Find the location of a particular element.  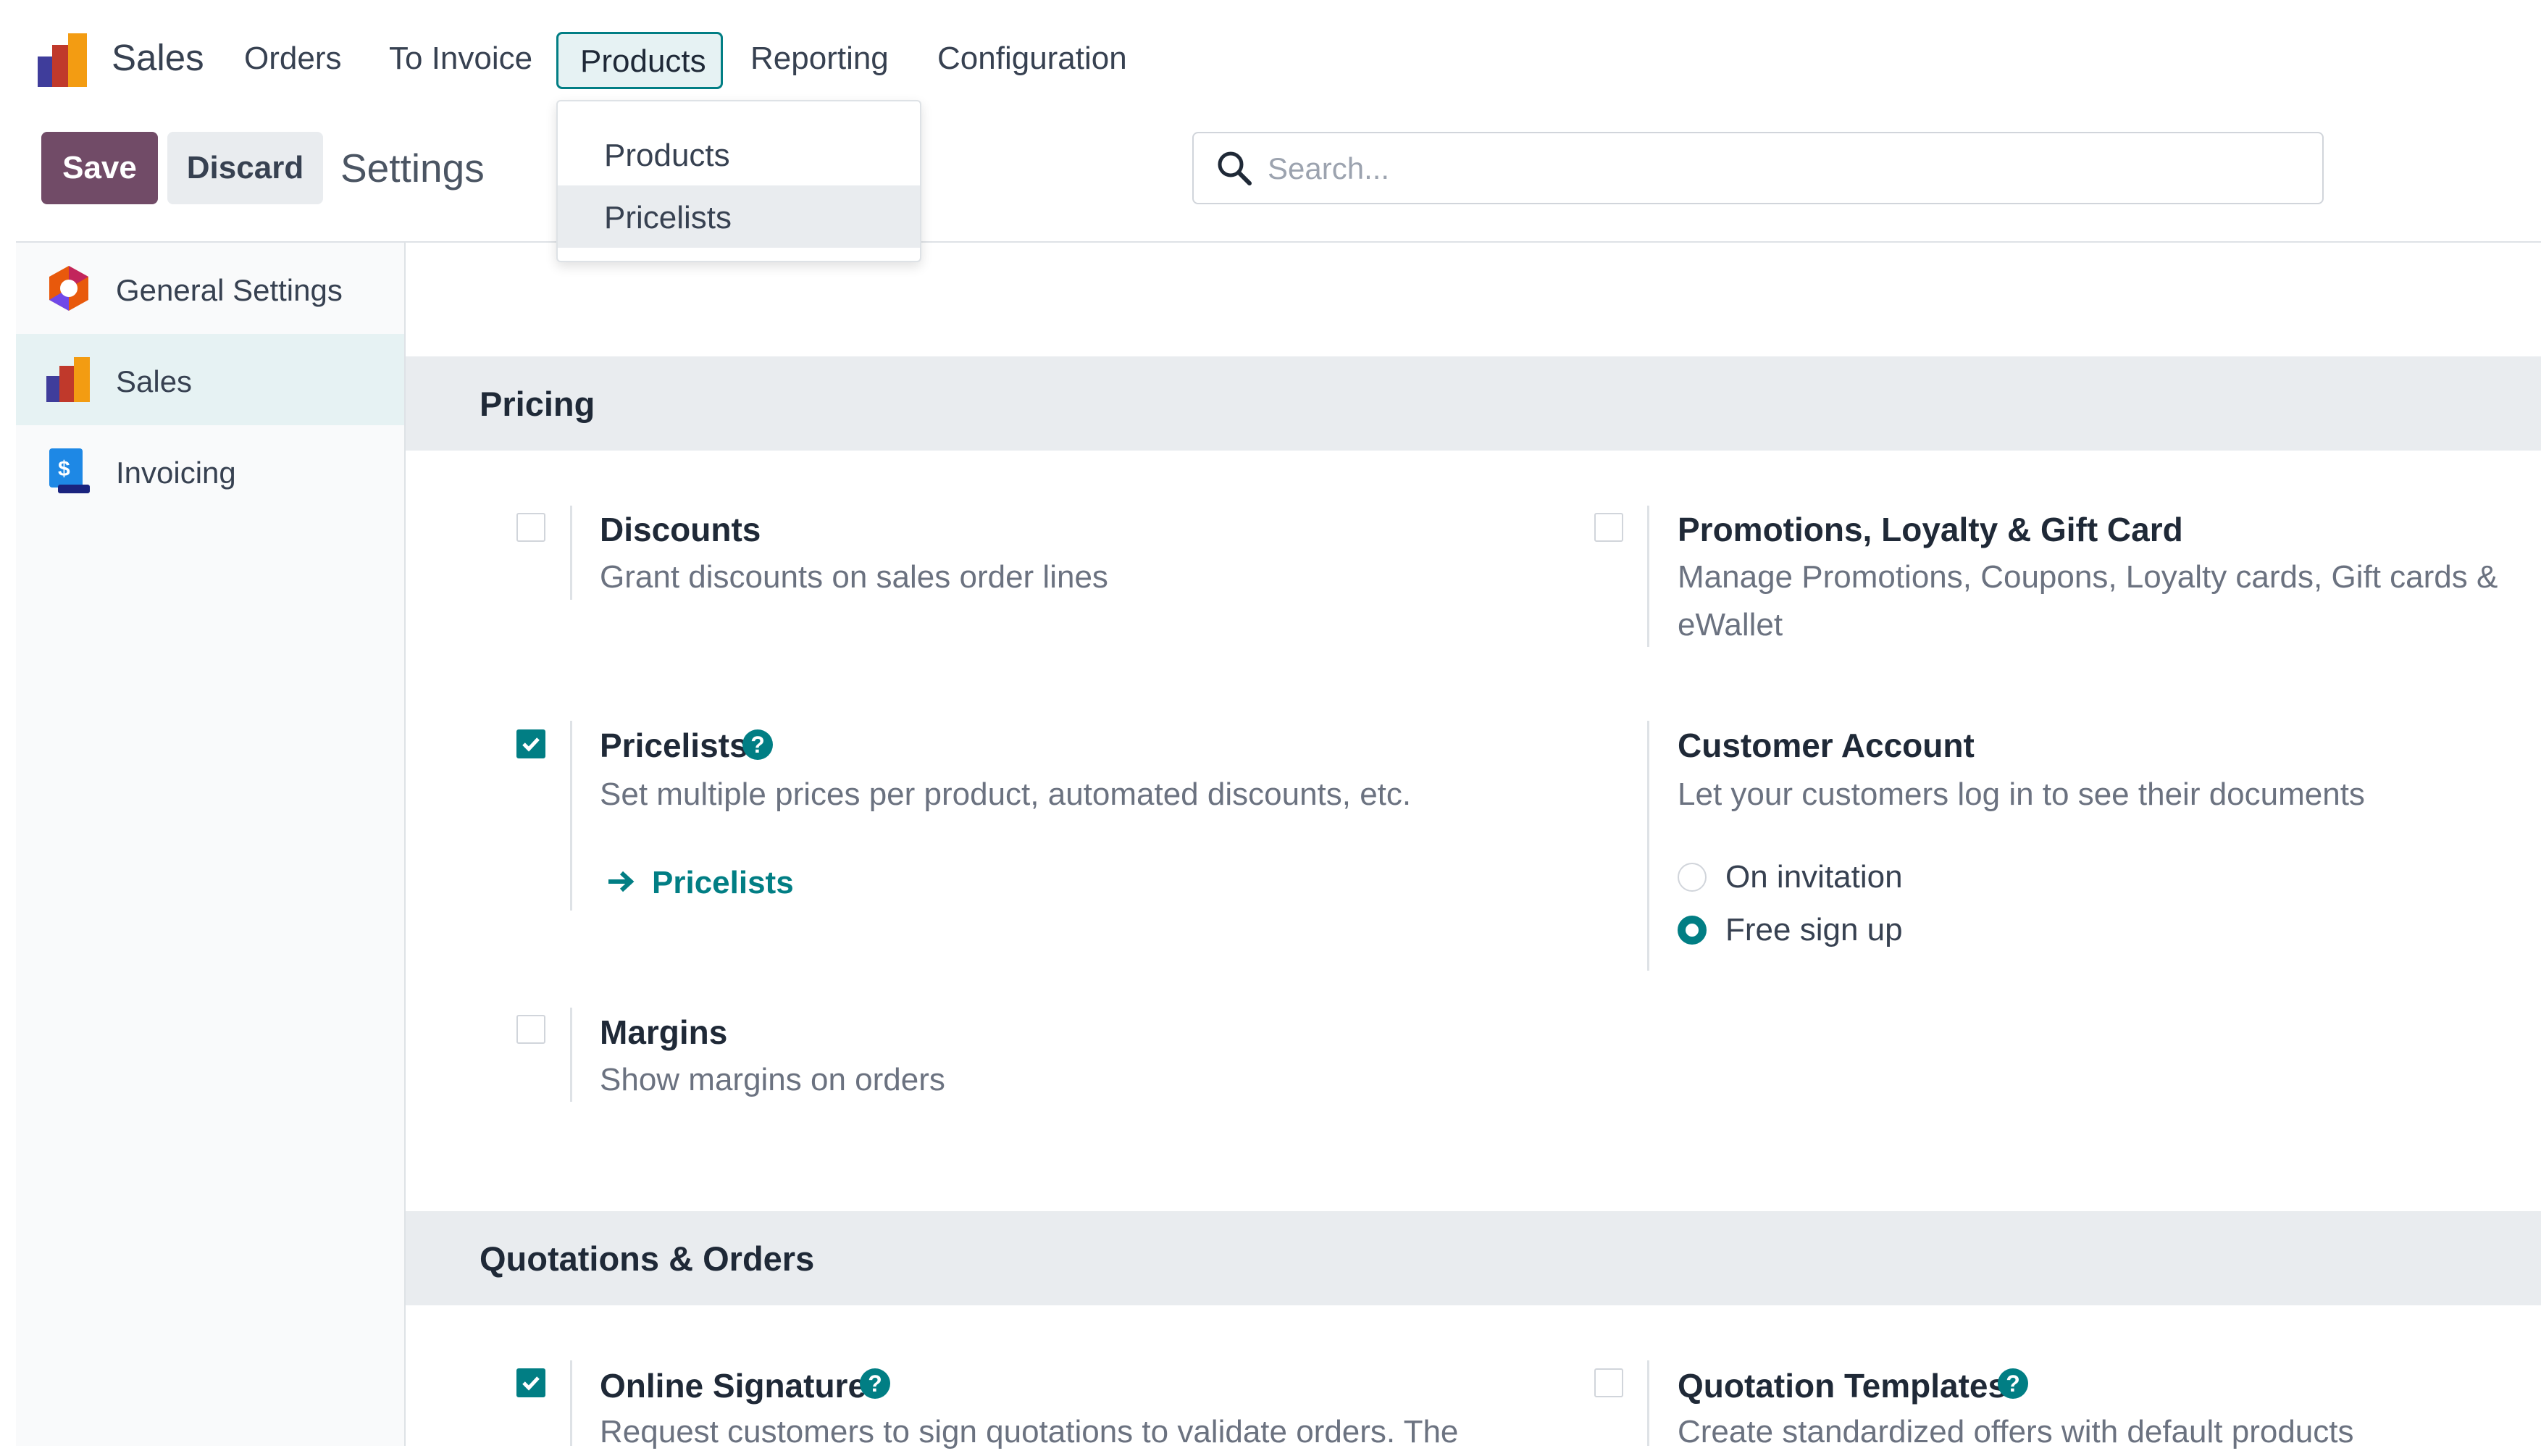

nav-to-invoice: To Invoice is located at coordinates (460, 59).